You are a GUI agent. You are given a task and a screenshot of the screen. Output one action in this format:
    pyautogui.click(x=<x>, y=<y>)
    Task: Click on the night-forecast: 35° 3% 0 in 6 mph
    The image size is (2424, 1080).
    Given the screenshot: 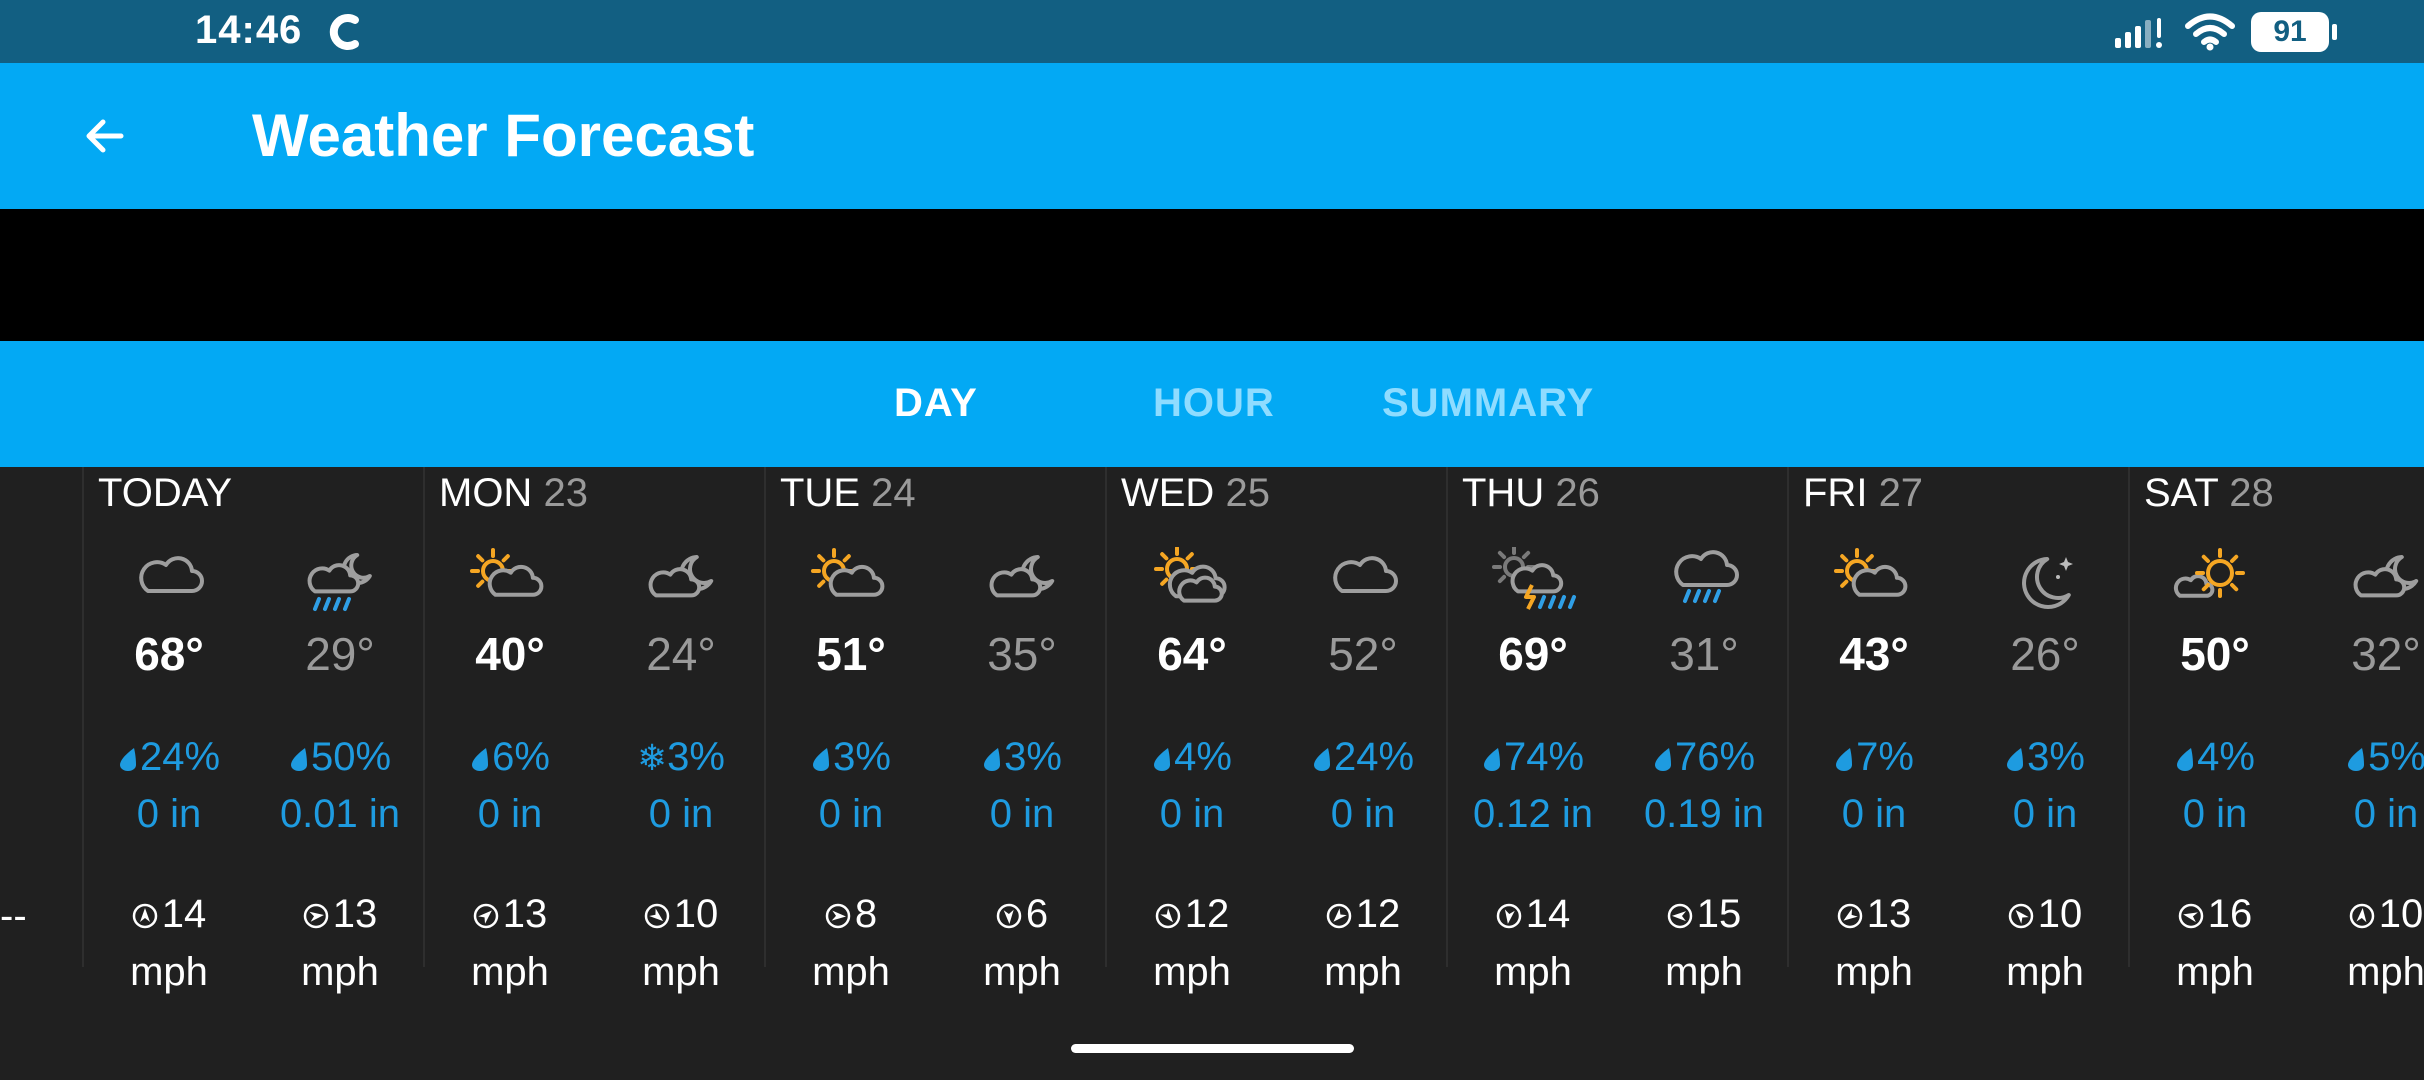 What is the action you would take?
    pyautogui.click(x=1022, y=730)
    